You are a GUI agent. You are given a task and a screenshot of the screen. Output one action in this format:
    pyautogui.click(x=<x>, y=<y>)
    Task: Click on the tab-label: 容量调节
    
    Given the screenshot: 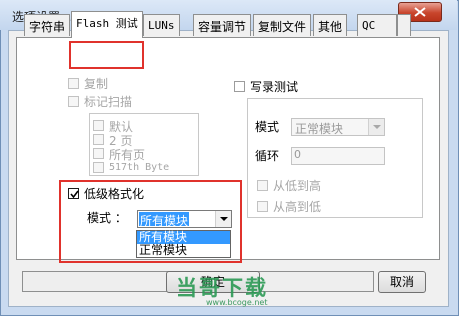 What is the action you would take?
    pyautogui.click(x=222, y=27)
    